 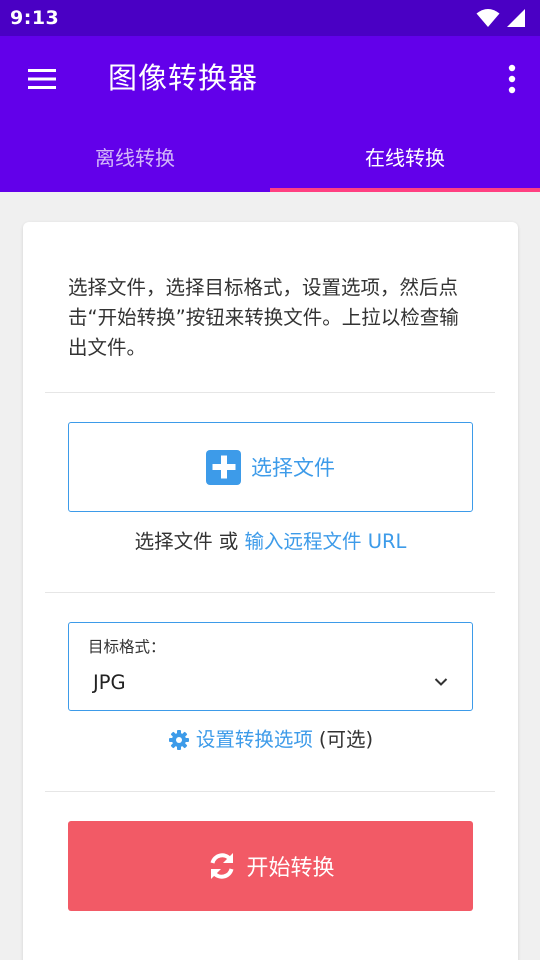 What do you see at coordinates (254, 740) in the screenshot?
I see `conversion-options-link: 设置转换选项` at bounding box center [254, 740].